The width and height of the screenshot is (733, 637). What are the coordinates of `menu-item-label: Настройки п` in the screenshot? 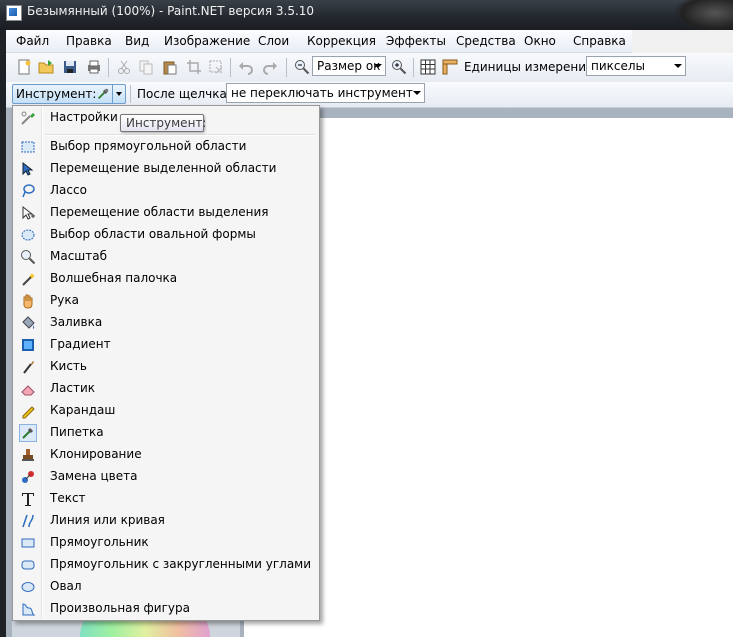 It's located at (90, 117).